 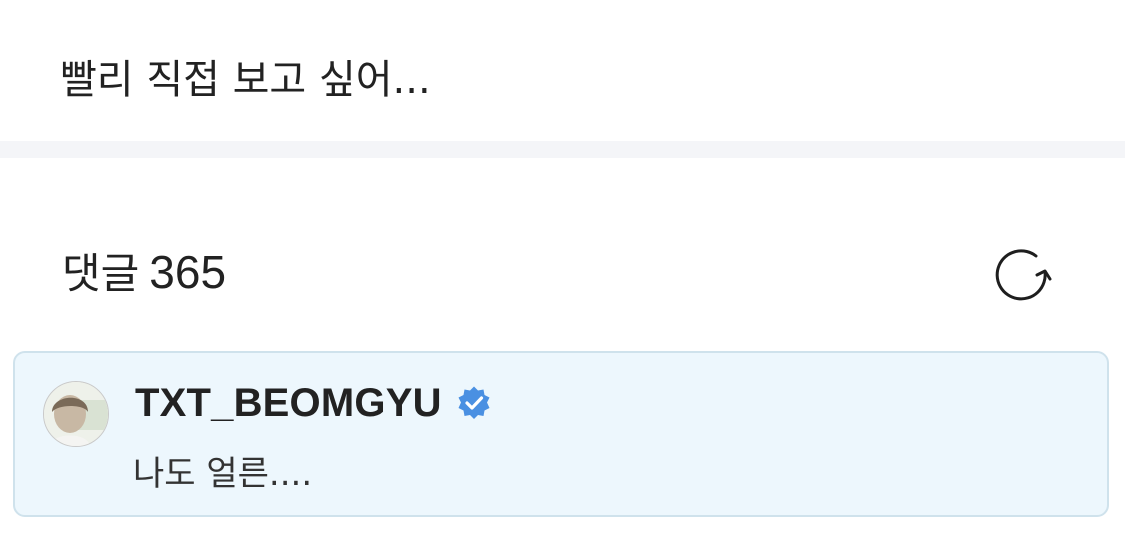 What do you see at coordinates (188, 272) in the screenshot?
I see `comments-count: 365` at bounding box center [188, 272].